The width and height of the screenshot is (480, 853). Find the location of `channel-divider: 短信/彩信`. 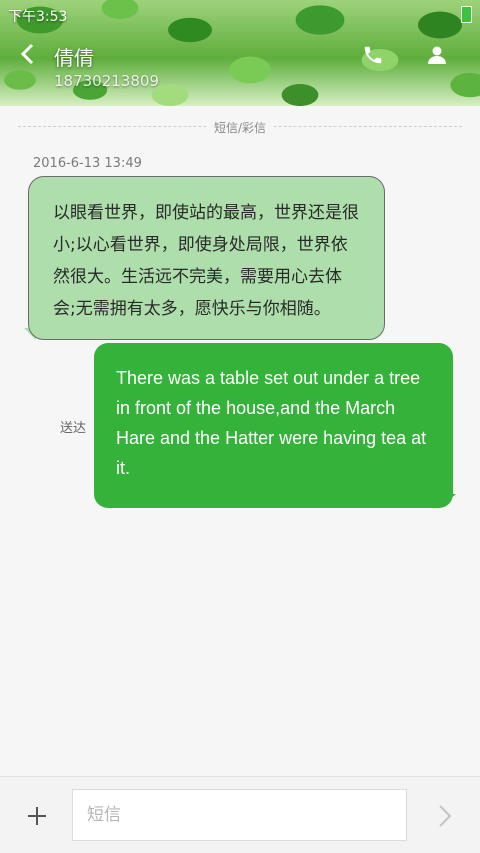

channel-divider: 短信/彩信 is located at coordinates (240, 127).